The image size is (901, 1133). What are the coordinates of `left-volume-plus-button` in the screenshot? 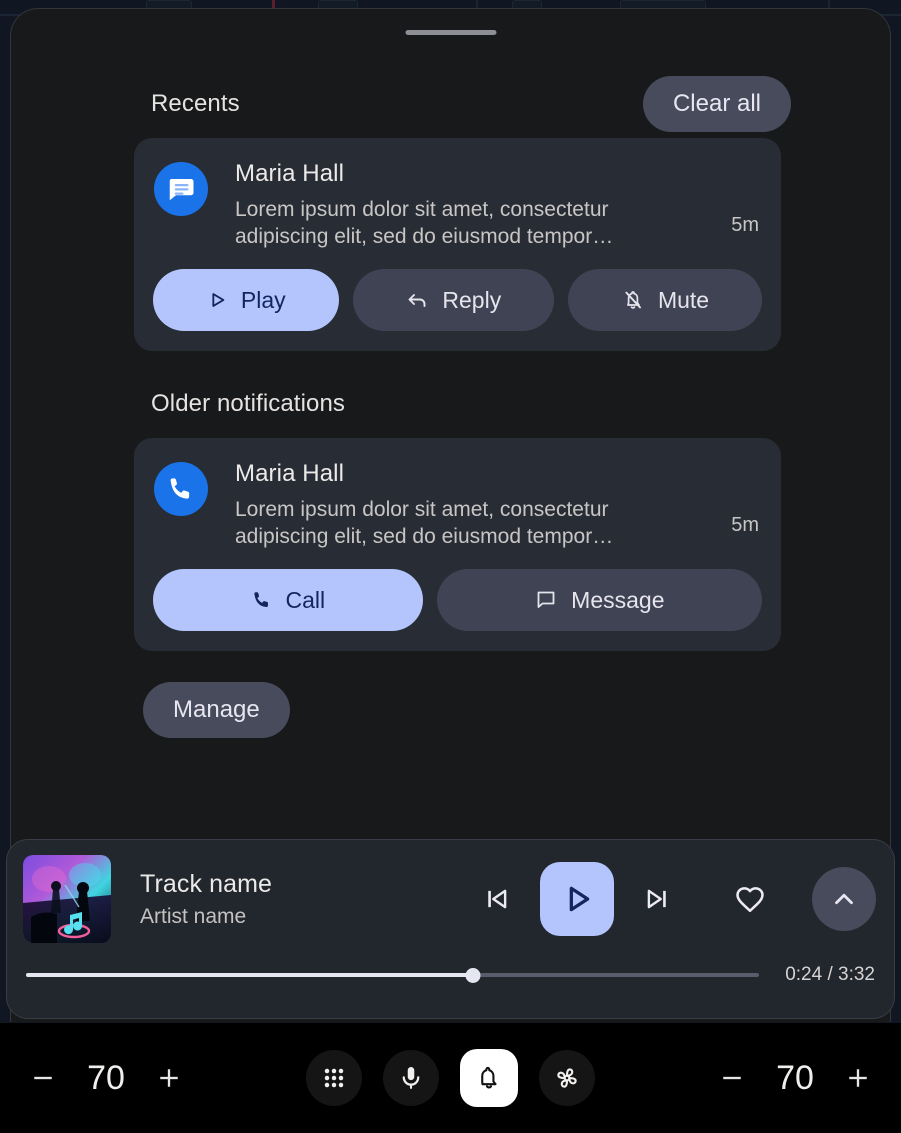 It's located at (169, 1078).